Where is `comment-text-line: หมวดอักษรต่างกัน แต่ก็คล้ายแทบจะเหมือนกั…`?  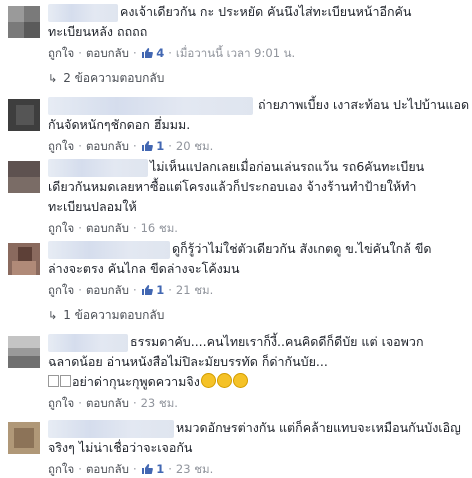
comment-text-line: หมวดอักษรต่างกัน แต่ก็คล้ายแทบจะเหมือนกั… is located at coordinates (318, 427).